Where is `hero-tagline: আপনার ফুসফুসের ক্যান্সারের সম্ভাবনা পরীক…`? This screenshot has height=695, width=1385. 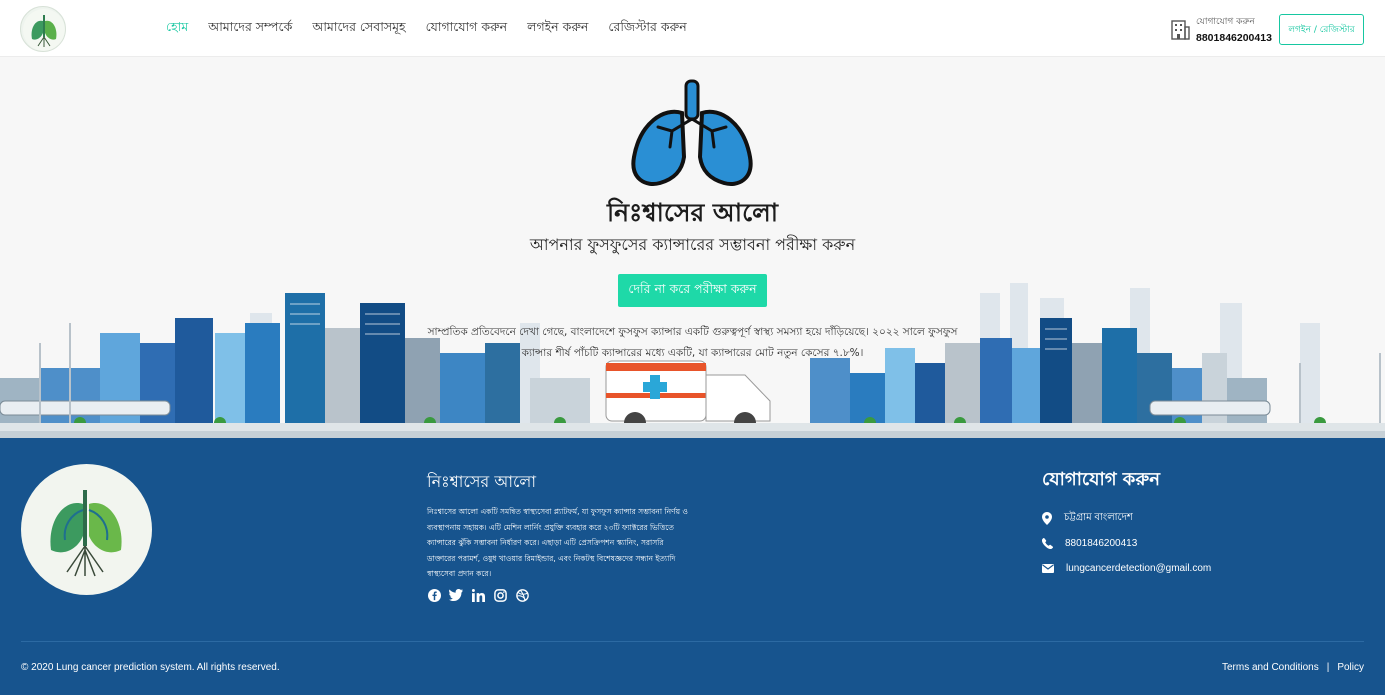
hero-tagline: আপনার ফুসফুসের ক্যান্সারের সম্ভাবনা পরীক… is located at coordinates (692, 244).